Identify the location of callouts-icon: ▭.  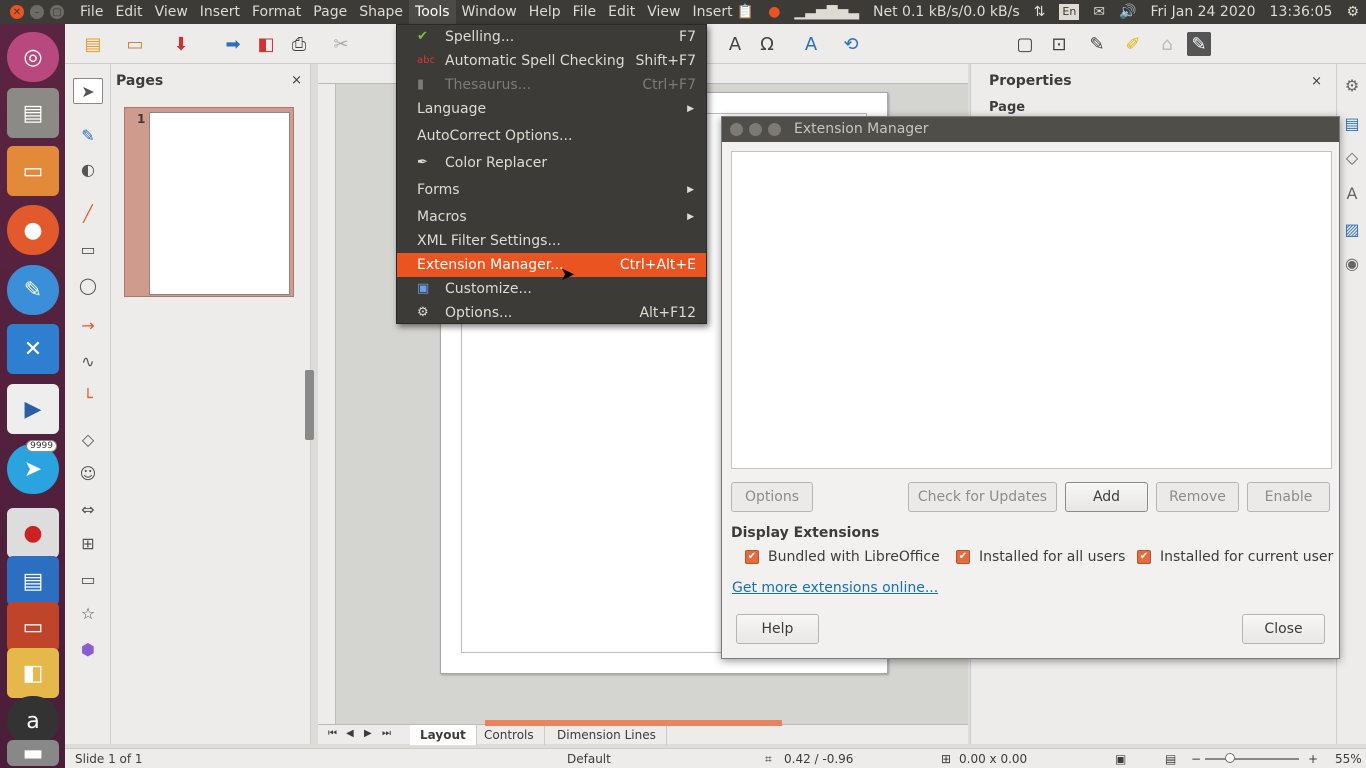
(88, 579).